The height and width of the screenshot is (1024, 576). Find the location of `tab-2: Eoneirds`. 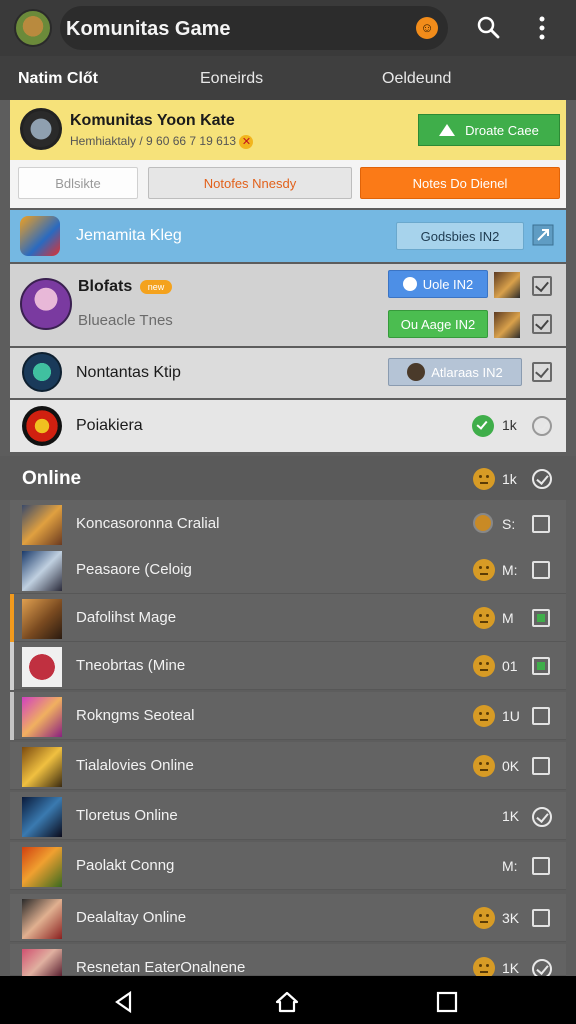

tab-2: Eoneirds is located at coordinates (231, 79).